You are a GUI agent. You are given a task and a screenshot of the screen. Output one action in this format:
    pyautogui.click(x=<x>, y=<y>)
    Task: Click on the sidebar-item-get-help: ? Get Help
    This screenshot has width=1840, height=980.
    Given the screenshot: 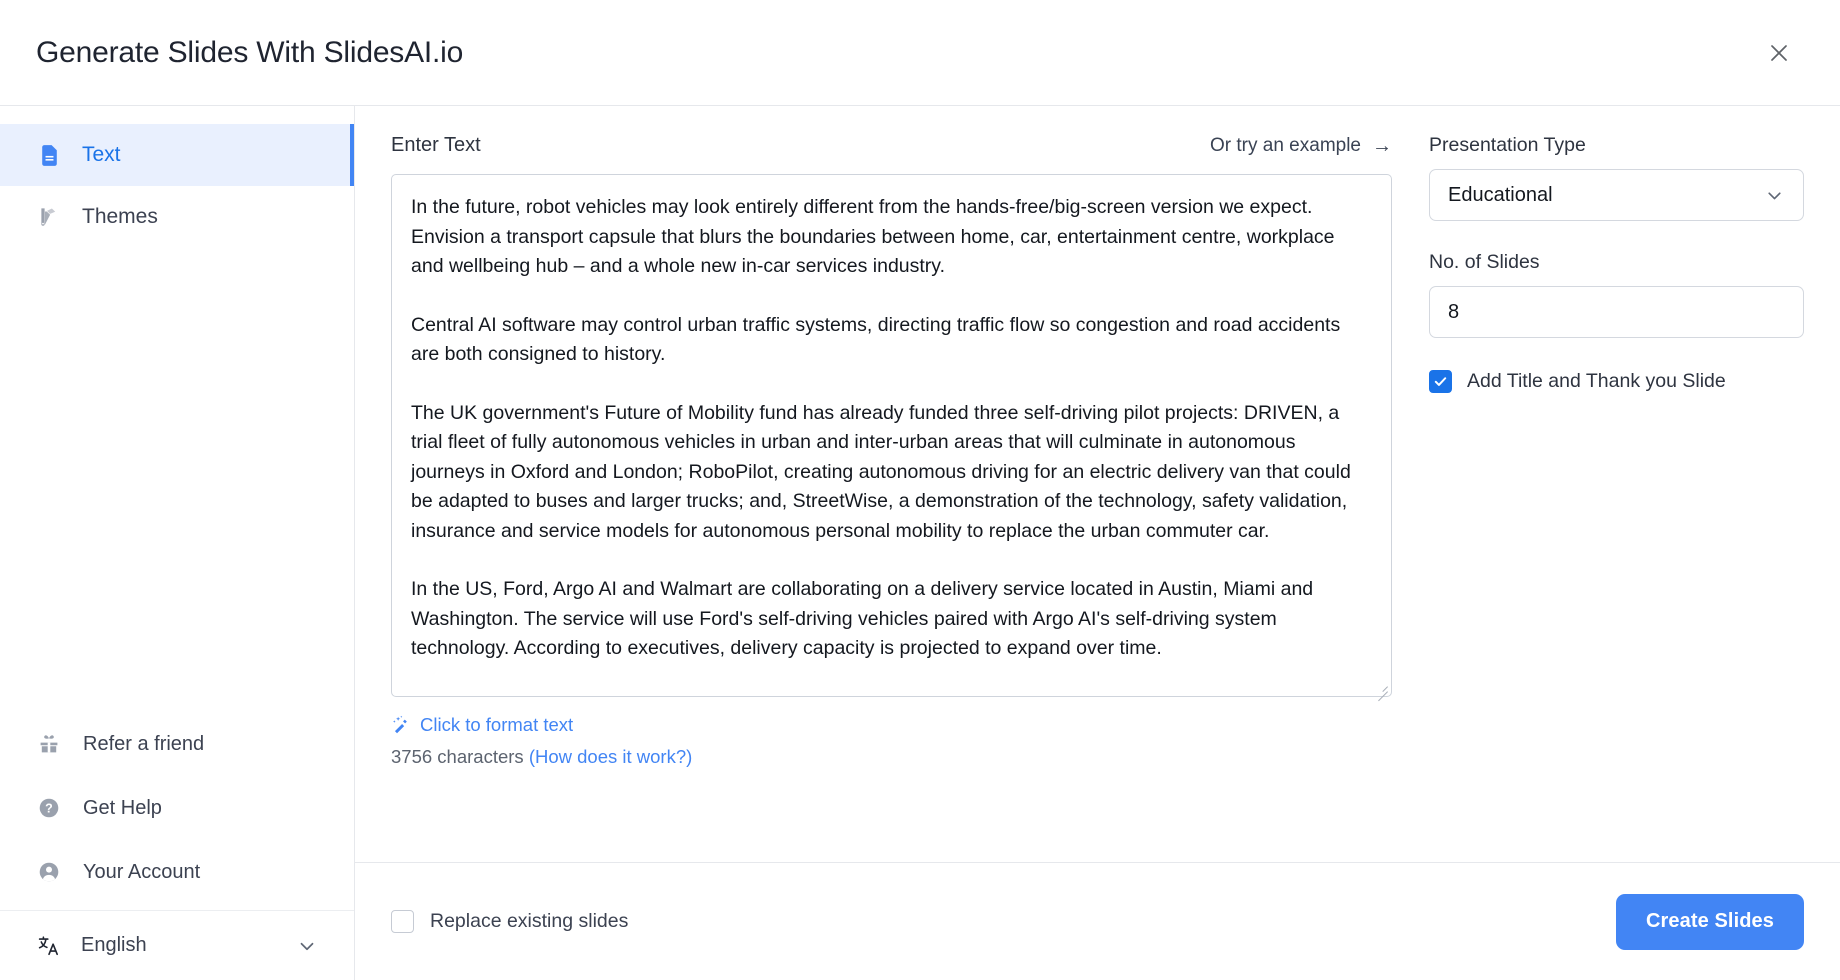 What is the action you would take?
    pyautogui.click(x=177, y=808)
    